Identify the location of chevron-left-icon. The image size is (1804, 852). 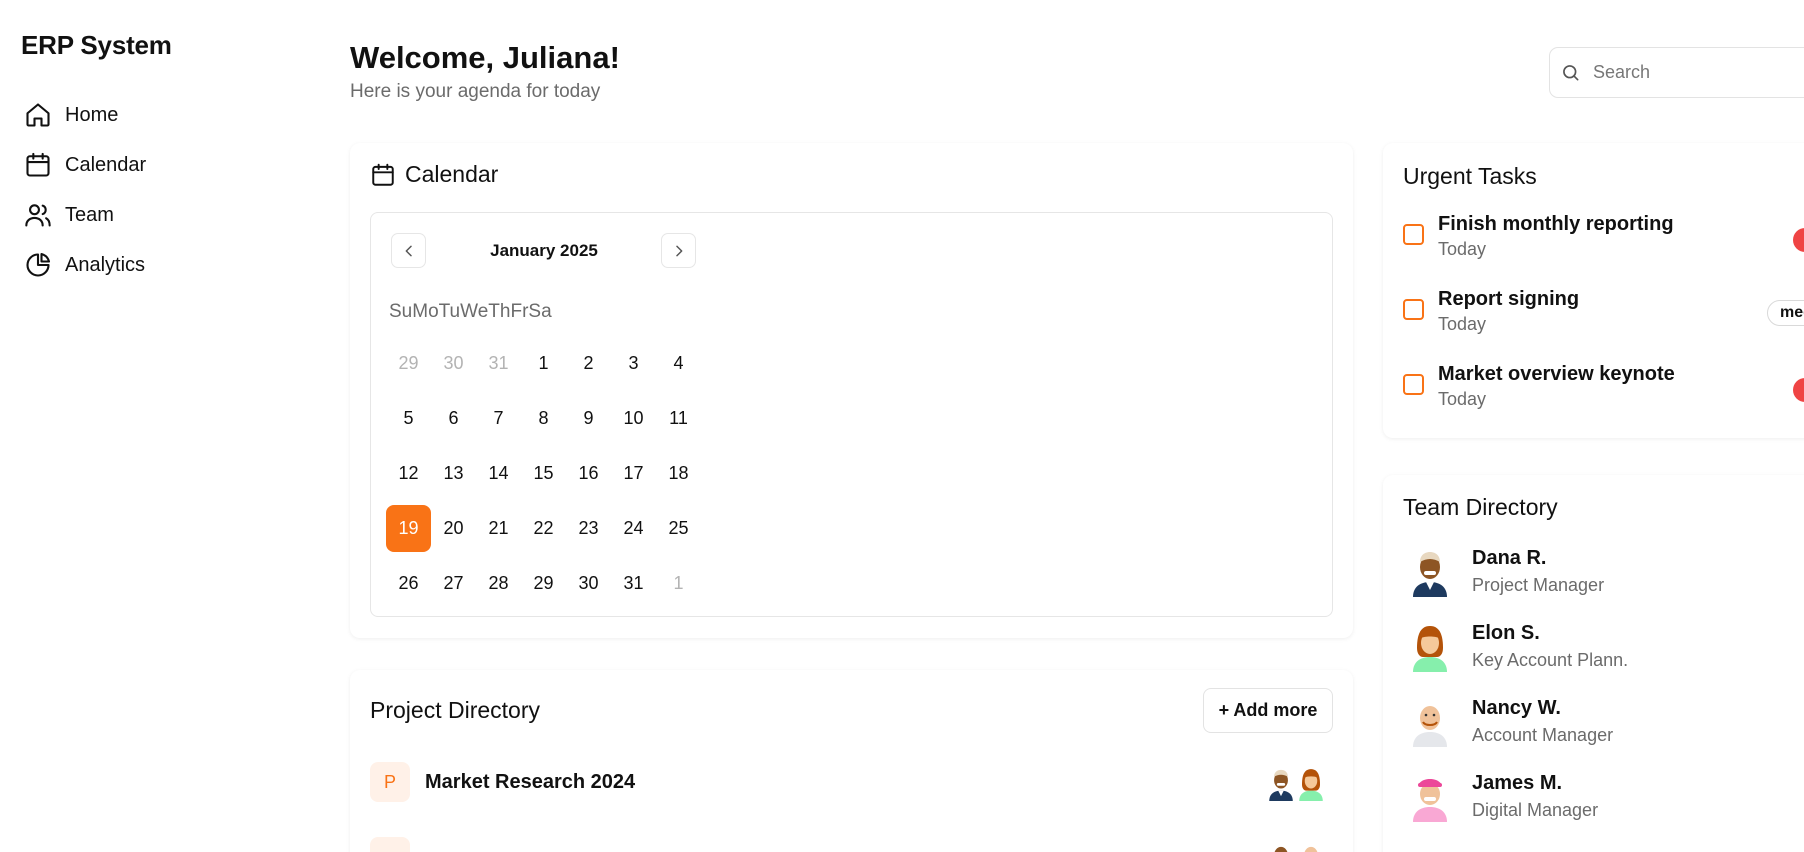
(408, 250).